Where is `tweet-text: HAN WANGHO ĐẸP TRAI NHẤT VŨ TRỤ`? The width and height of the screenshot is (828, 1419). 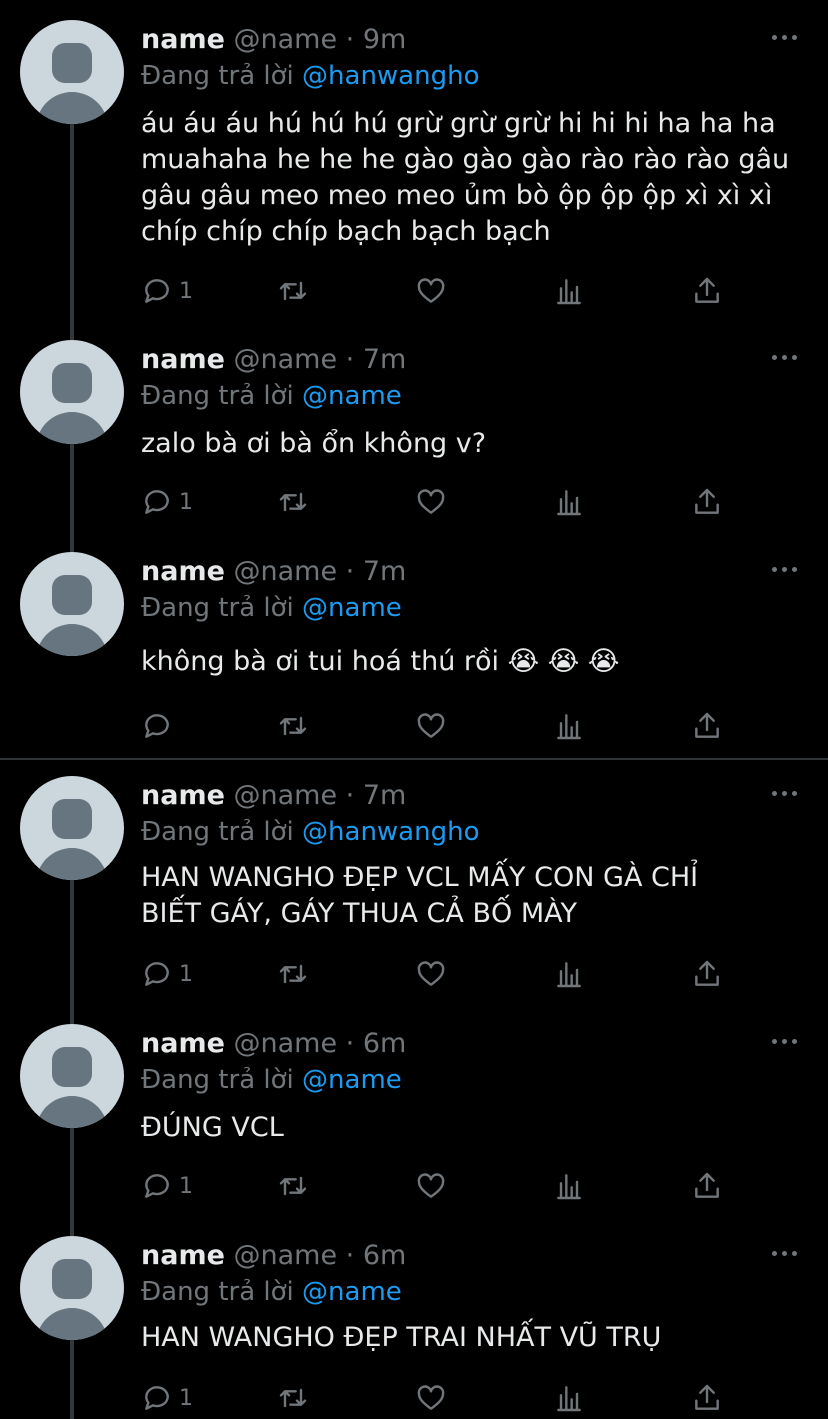 tweet-text: HAN WANGHO ĐẸP TRAI NHẤT VŨ TRỤ is located at coordinates (401, 1337).